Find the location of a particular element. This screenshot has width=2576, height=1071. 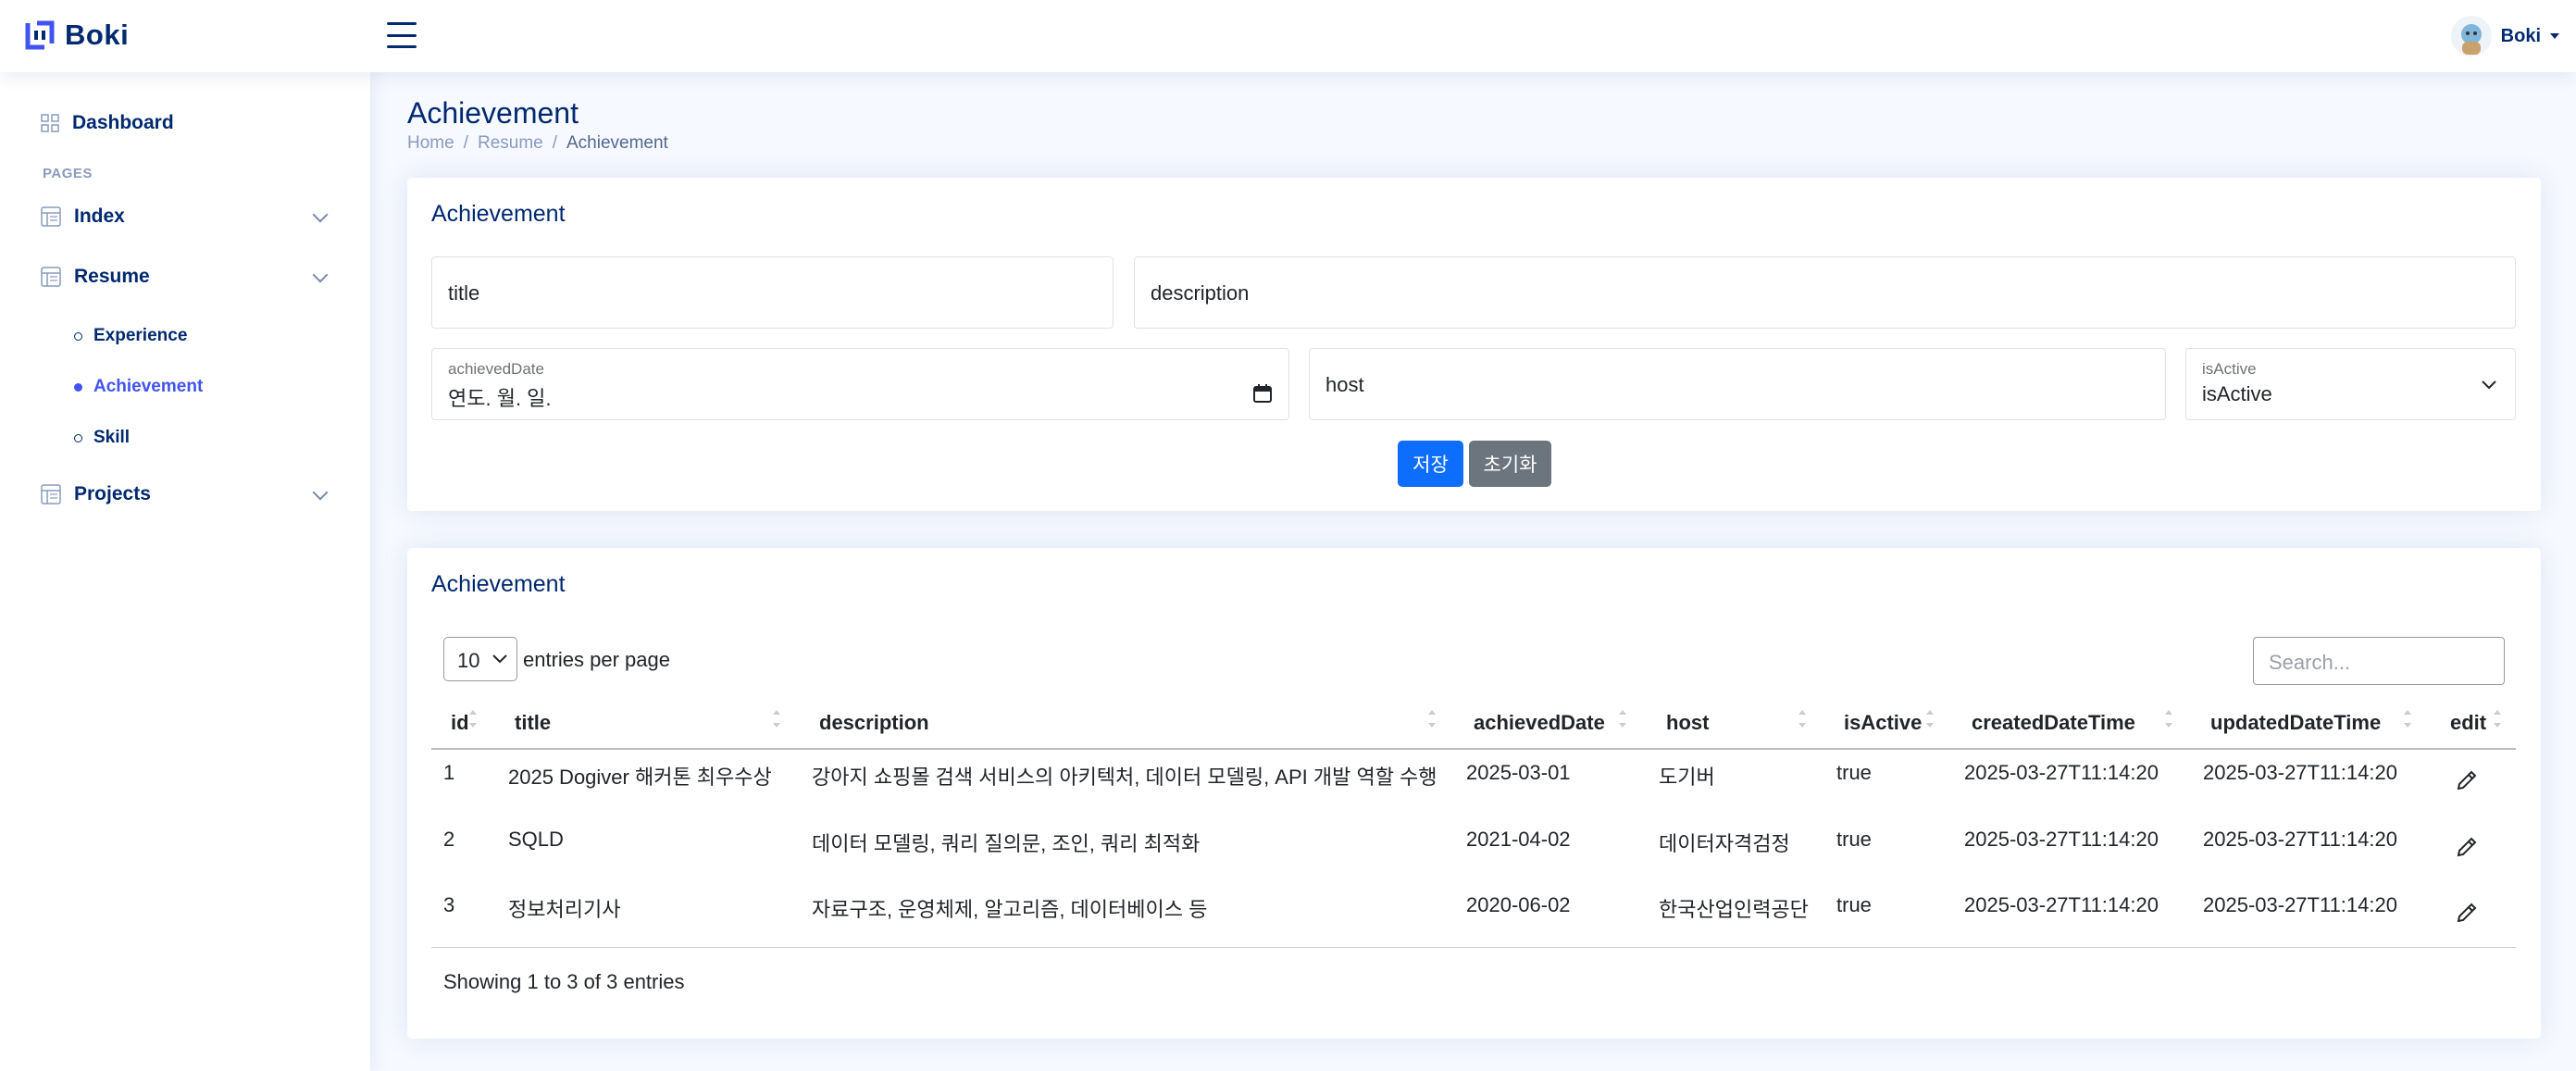

breadcrumb: Home / Resume / Achievement is located at coordinates (537, 143).